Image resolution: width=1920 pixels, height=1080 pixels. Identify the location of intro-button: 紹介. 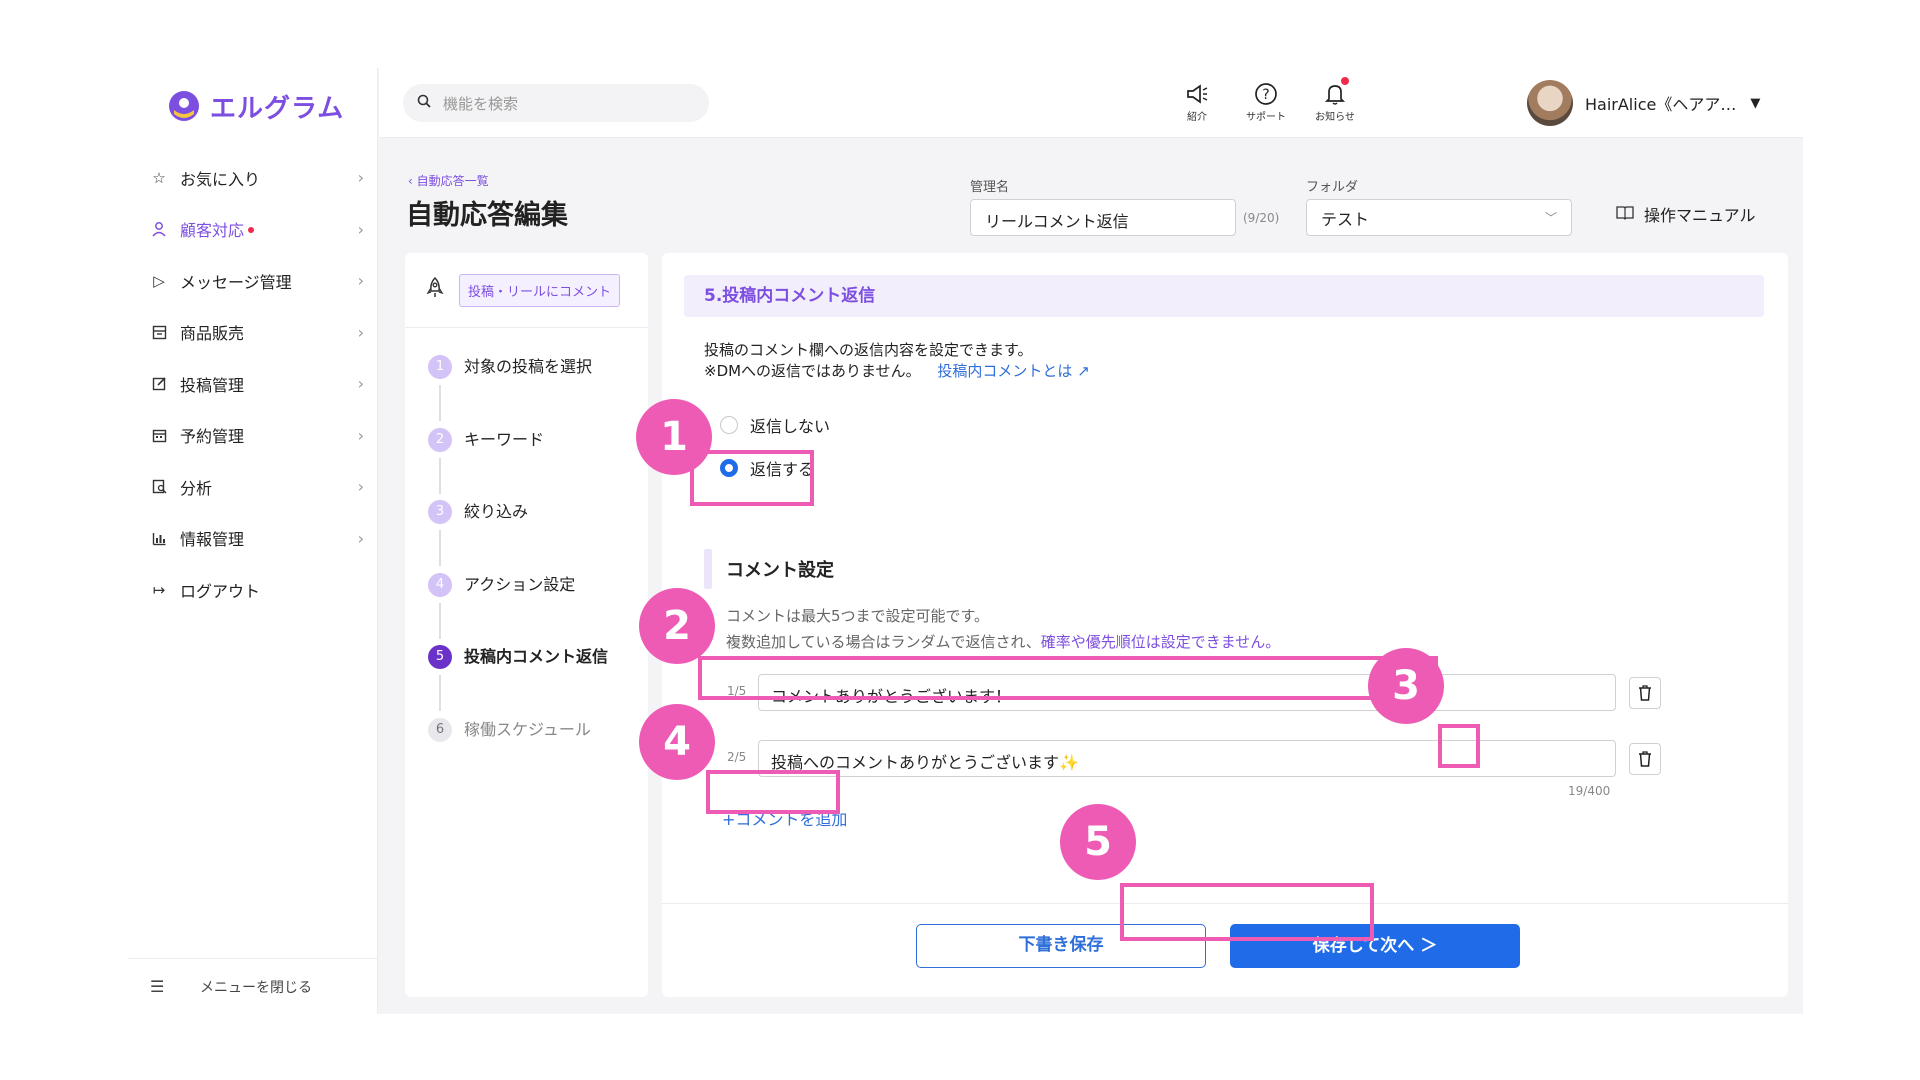
(1197, 101).